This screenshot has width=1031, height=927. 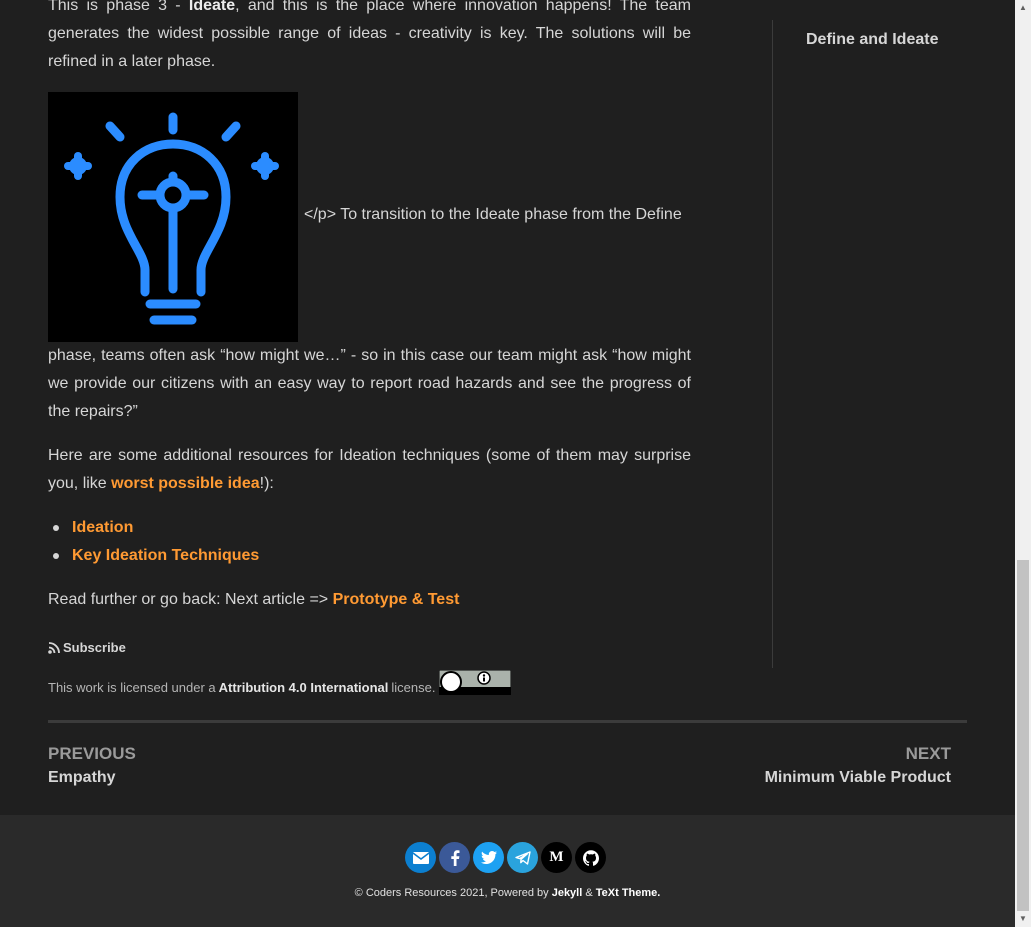 I want to click on sidebar-divider, so click(x=772, y=344).